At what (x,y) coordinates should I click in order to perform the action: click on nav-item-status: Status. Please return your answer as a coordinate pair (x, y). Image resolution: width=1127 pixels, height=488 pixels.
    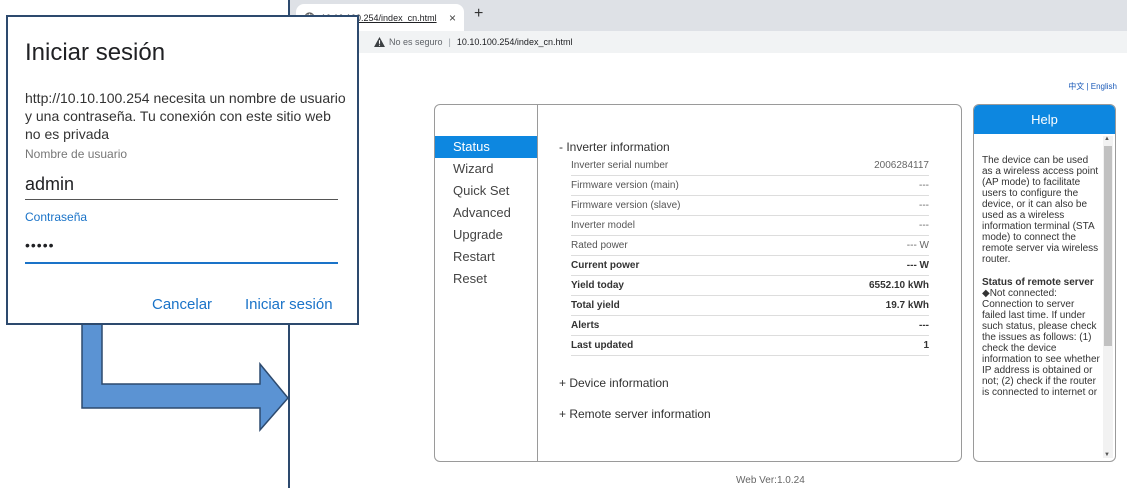
    Looking at the image, I should click on (486, 147).